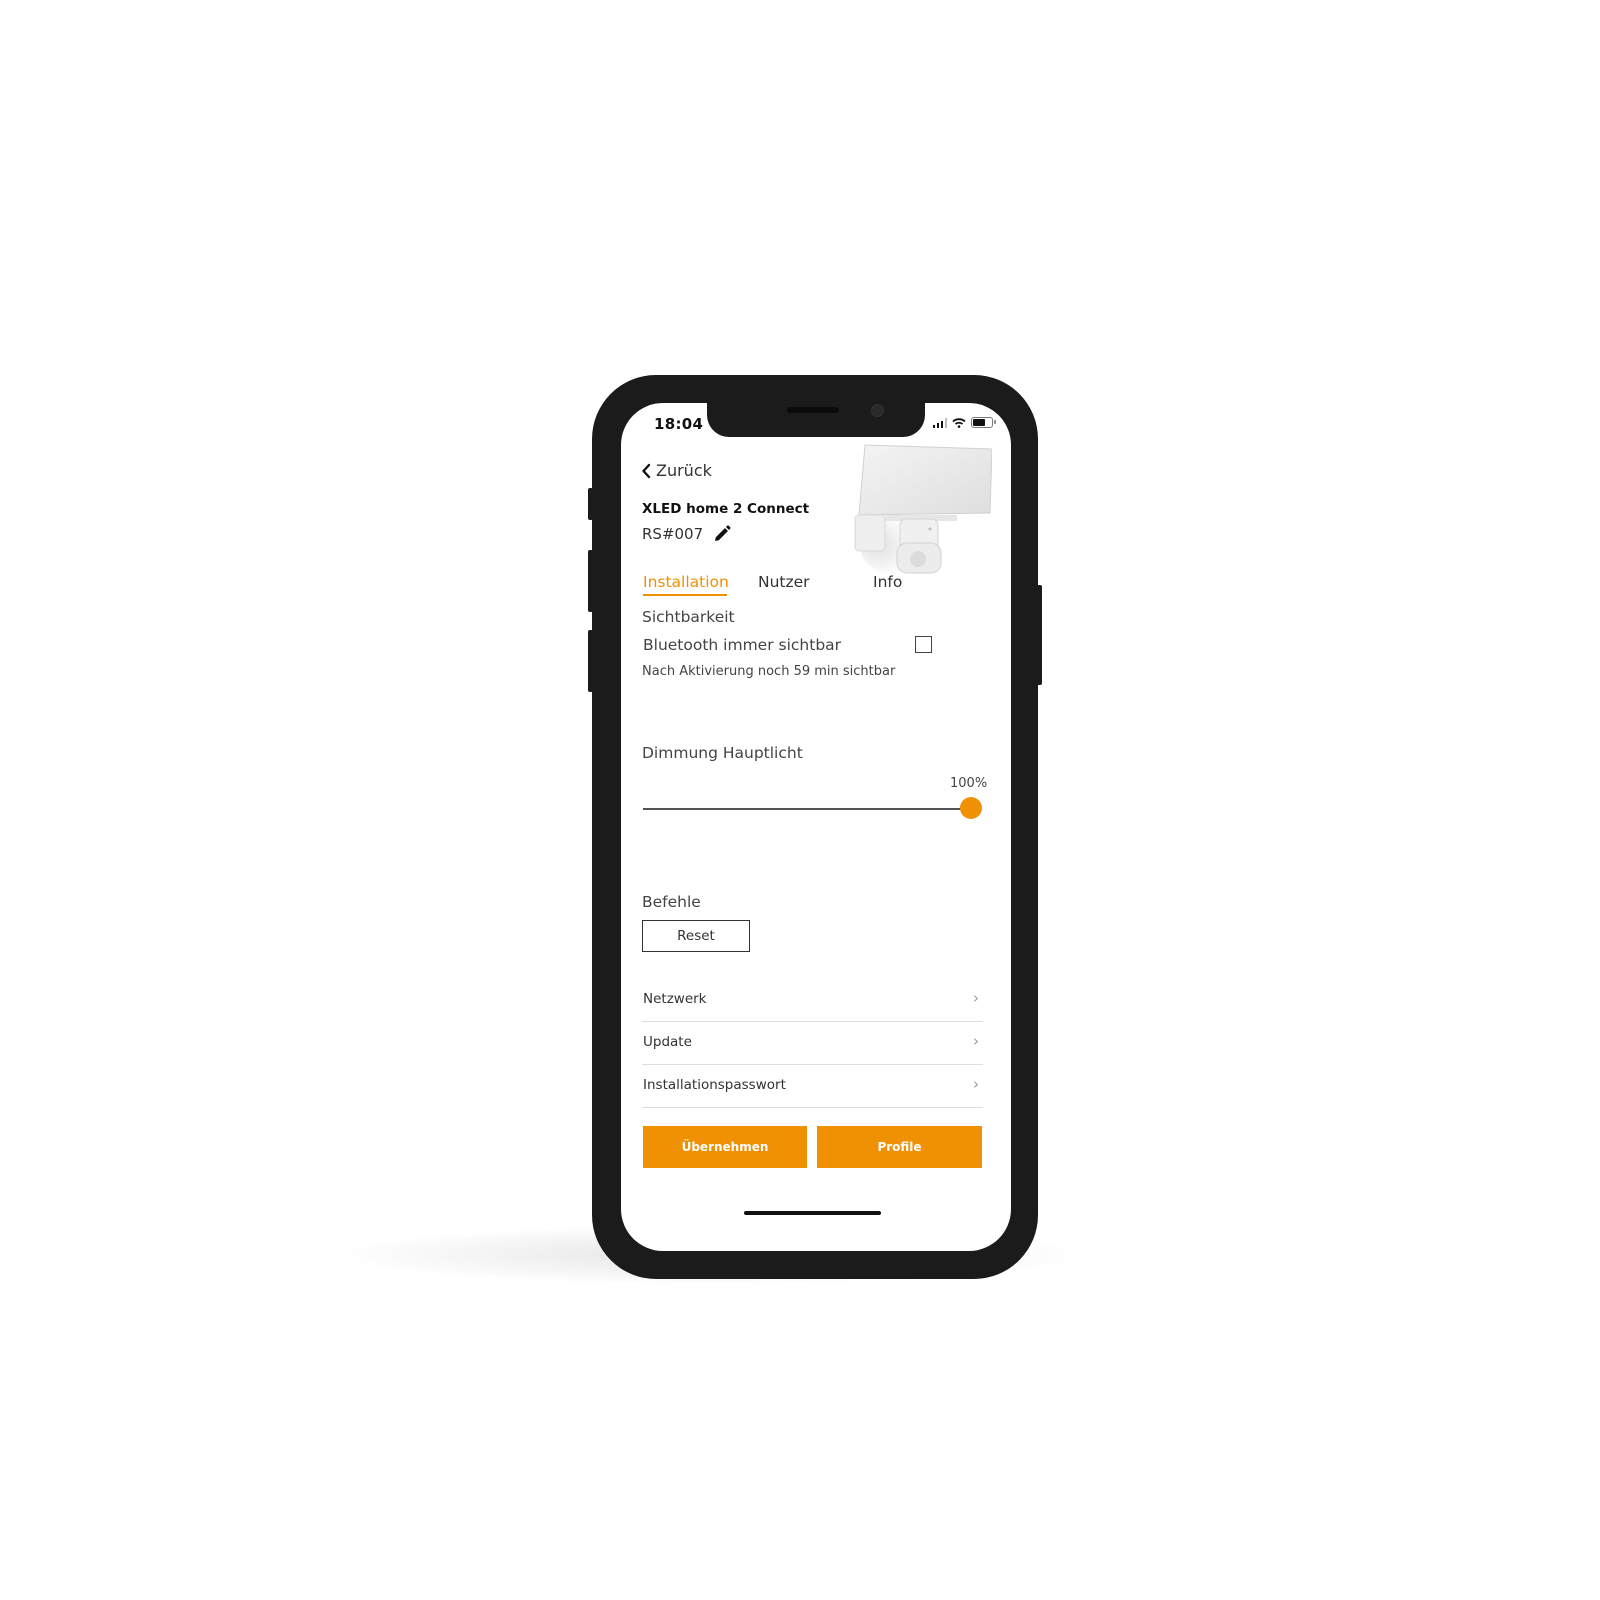 The width and height of the screenshot is (1600, 1600). Describe the element at coordinates (877, 410) in the screenshot. I see `front-camera` at that location.